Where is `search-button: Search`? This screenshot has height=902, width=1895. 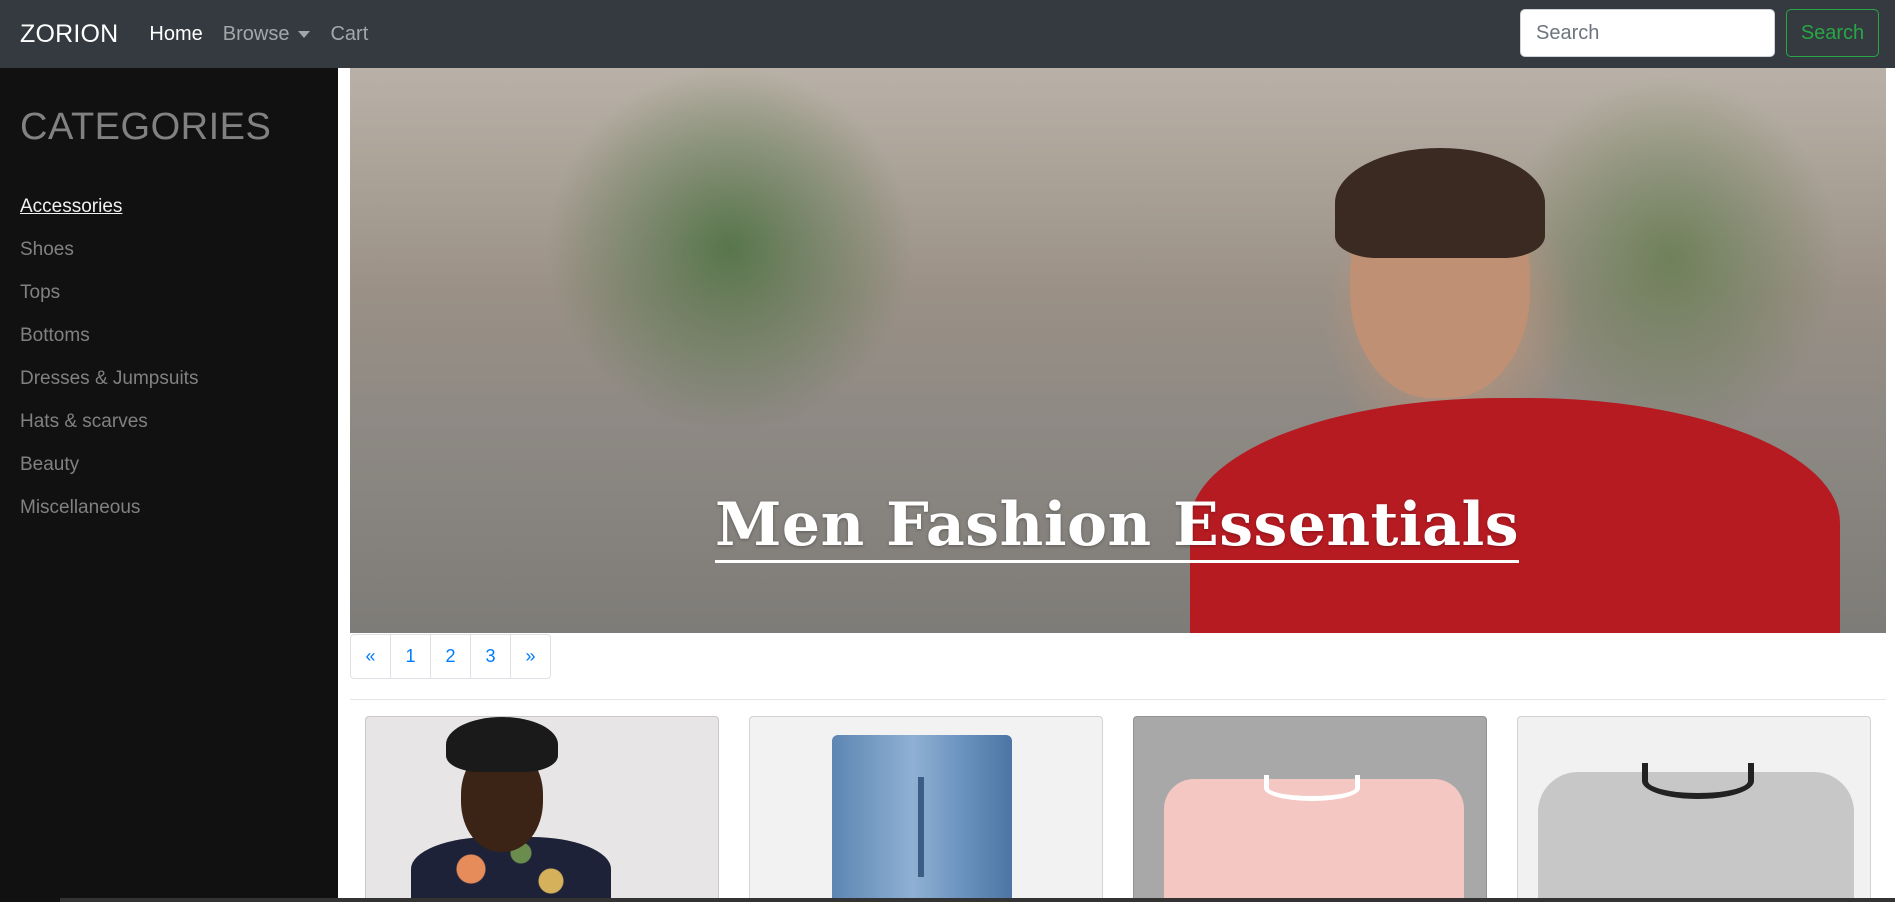
search-button: Search is located at coordinates (1832, 33).